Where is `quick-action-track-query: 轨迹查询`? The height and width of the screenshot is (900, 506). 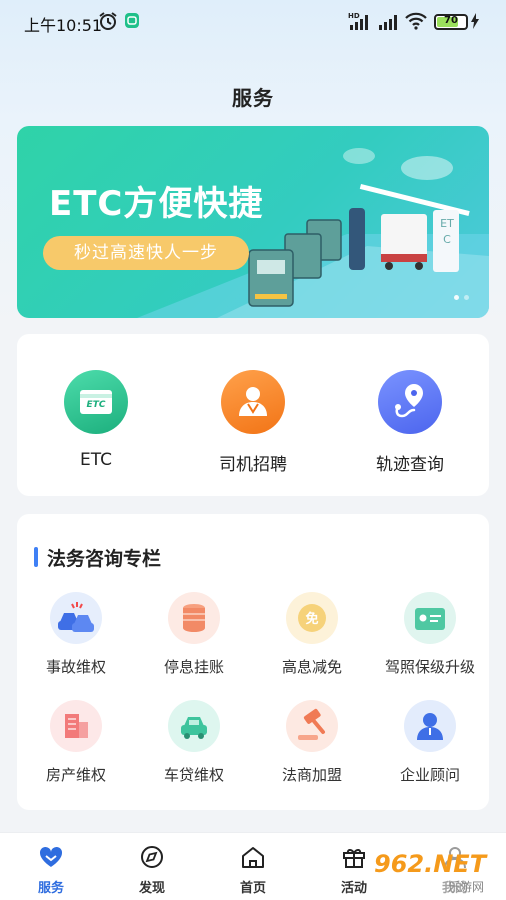 quick-action-track-query: 轨迹查询 is located at coordinates (410, 422).